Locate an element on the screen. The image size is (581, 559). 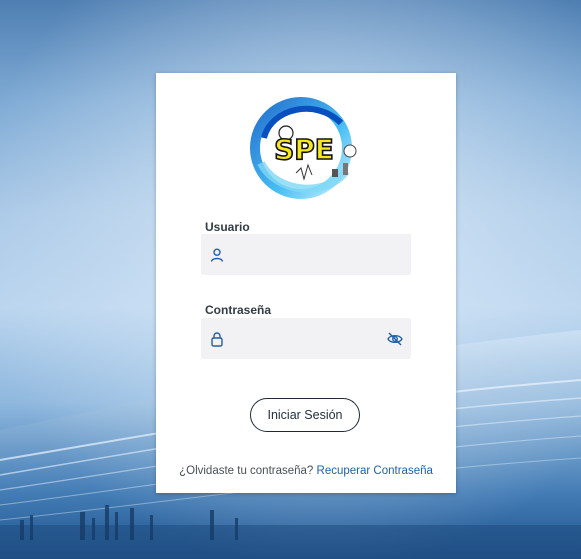
eye-slash-icon is located at coordinates (395, 339).